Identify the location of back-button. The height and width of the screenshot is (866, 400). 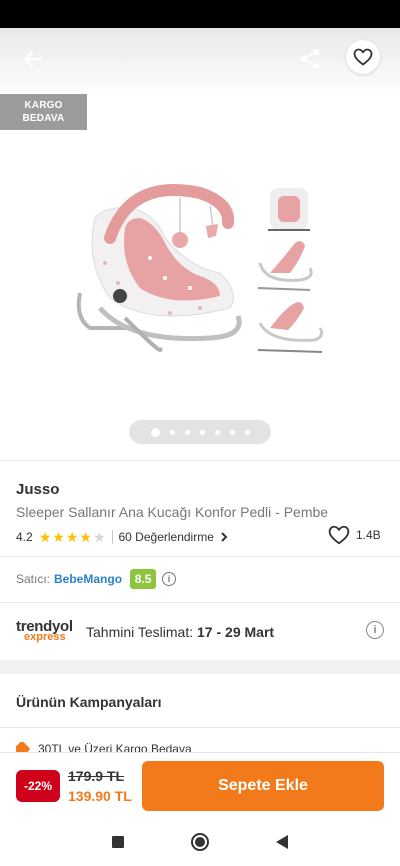
(33, 59).